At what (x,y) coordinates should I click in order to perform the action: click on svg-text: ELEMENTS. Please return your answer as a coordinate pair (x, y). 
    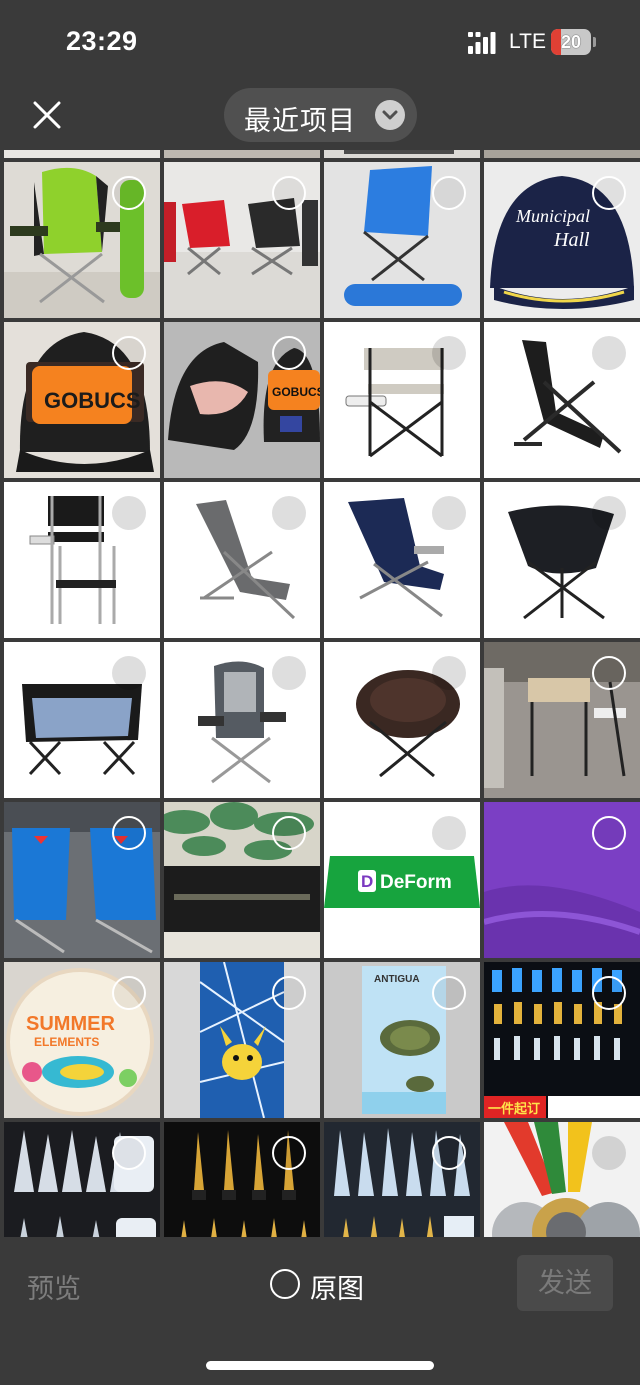
    Looking at the image, I should click on (66, 1042).